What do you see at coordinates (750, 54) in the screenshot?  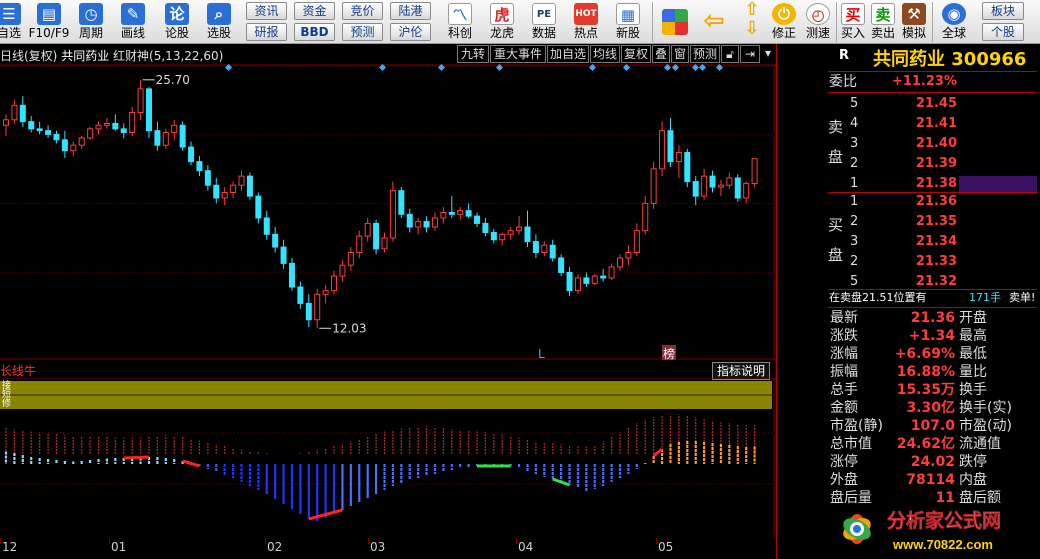 I see `sidebar-toggle-icon: ⇥` at bounding box center [750, 54].